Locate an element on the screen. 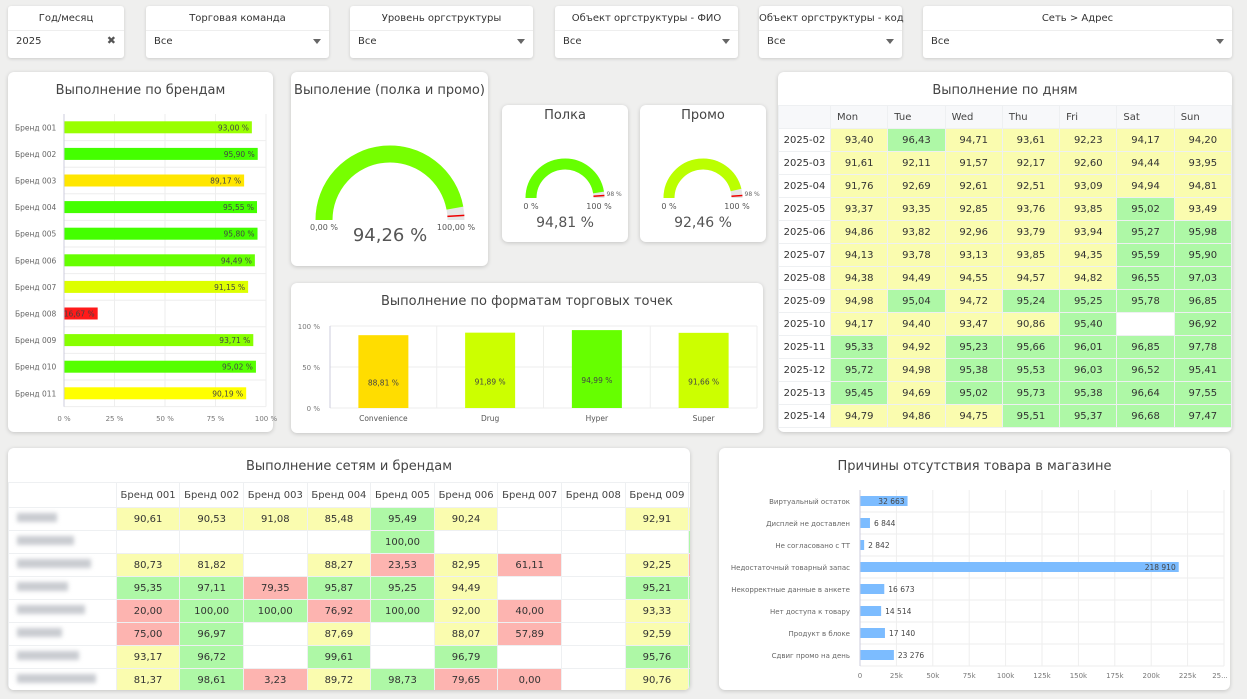 The image size is (1247, 699). x-tick-label: 100k is located at coordinates (1006, 676).